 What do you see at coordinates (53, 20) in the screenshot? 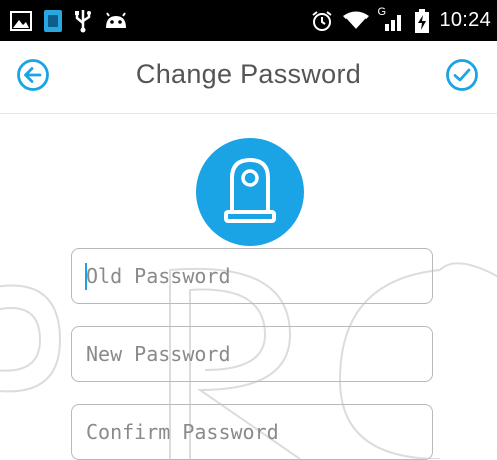
I see `sim-app-icon` at bounding box center [53, 20].